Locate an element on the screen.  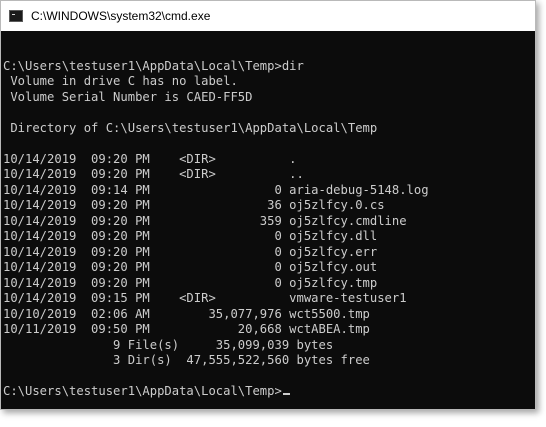
console-line: 10/14/2019 09:20 PM <DIR> . is located at coordinates (150, 158).